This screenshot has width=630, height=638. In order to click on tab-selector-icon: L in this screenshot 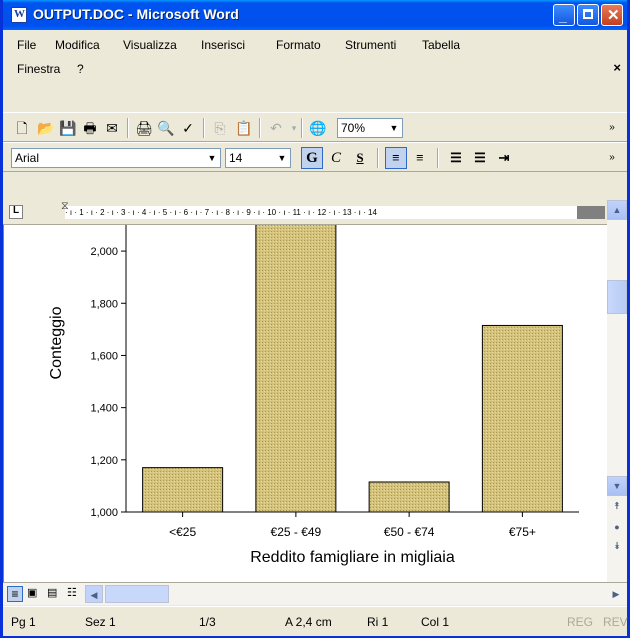, I will do `click(16, 212)`.